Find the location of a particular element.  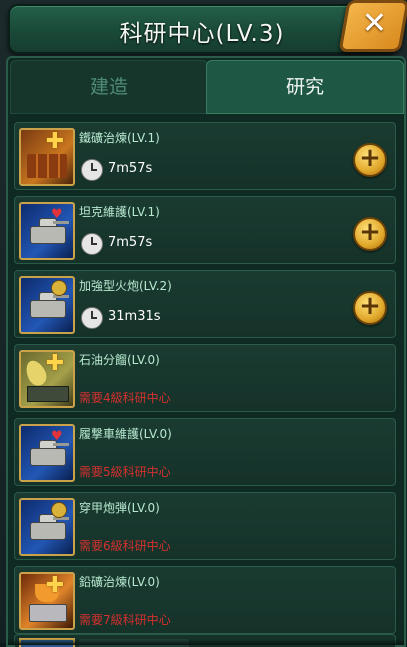

item-name: 鉛礦治煉(LV.0) is located at coordinates (119, 582).